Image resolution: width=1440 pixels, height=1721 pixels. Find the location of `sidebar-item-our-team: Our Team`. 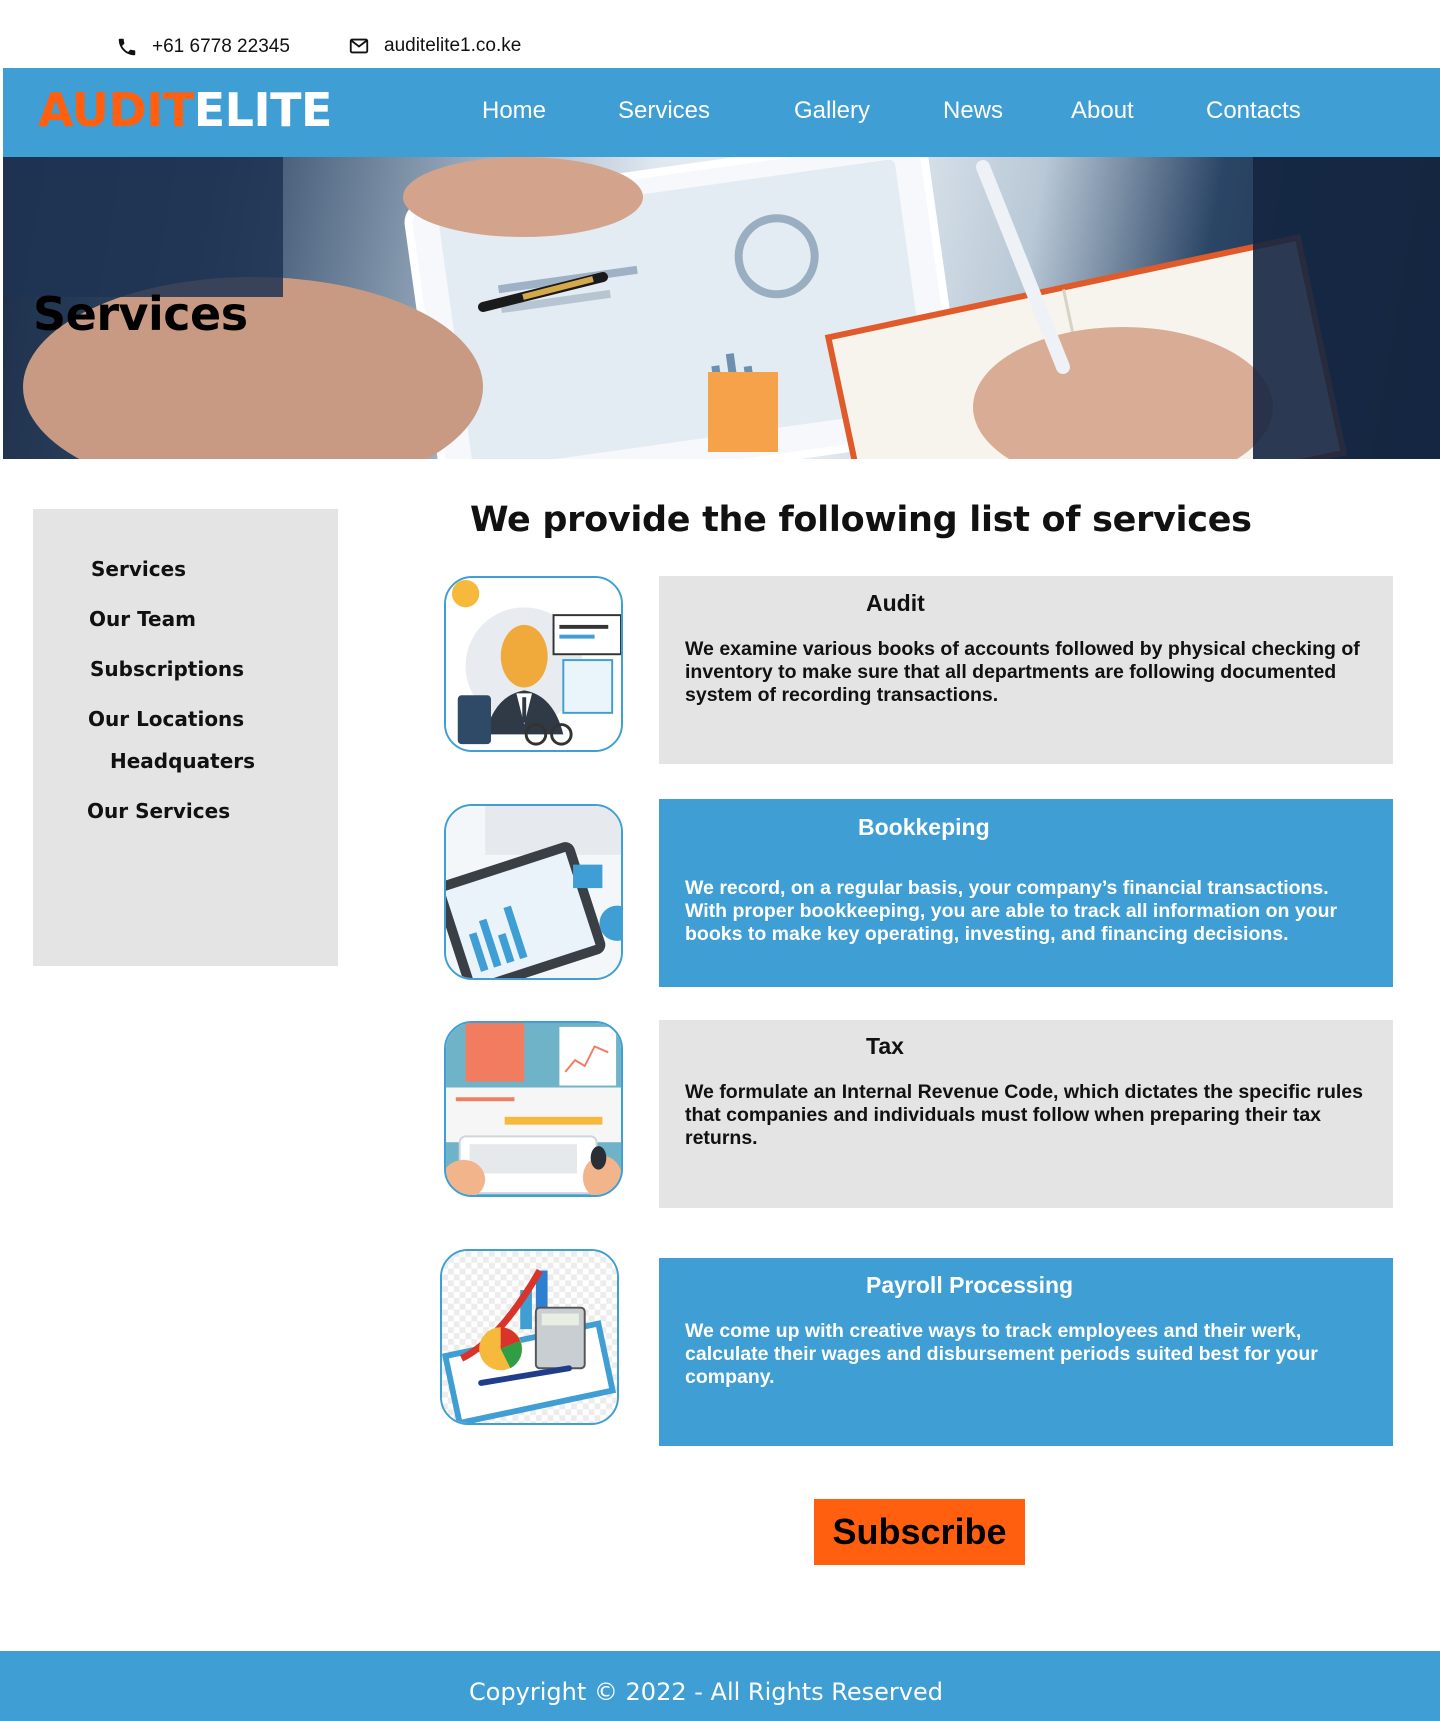

sidebar-item-our-team: Our Team is located at coordinates (142, 619).